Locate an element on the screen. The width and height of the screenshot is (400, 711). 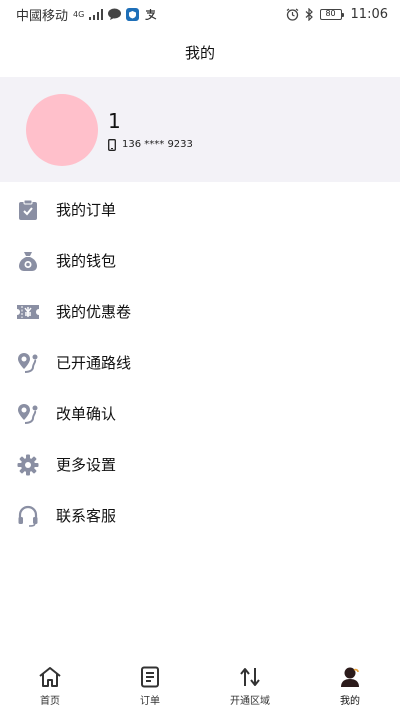
network-type: 4G is located at coordinates (79, 14).